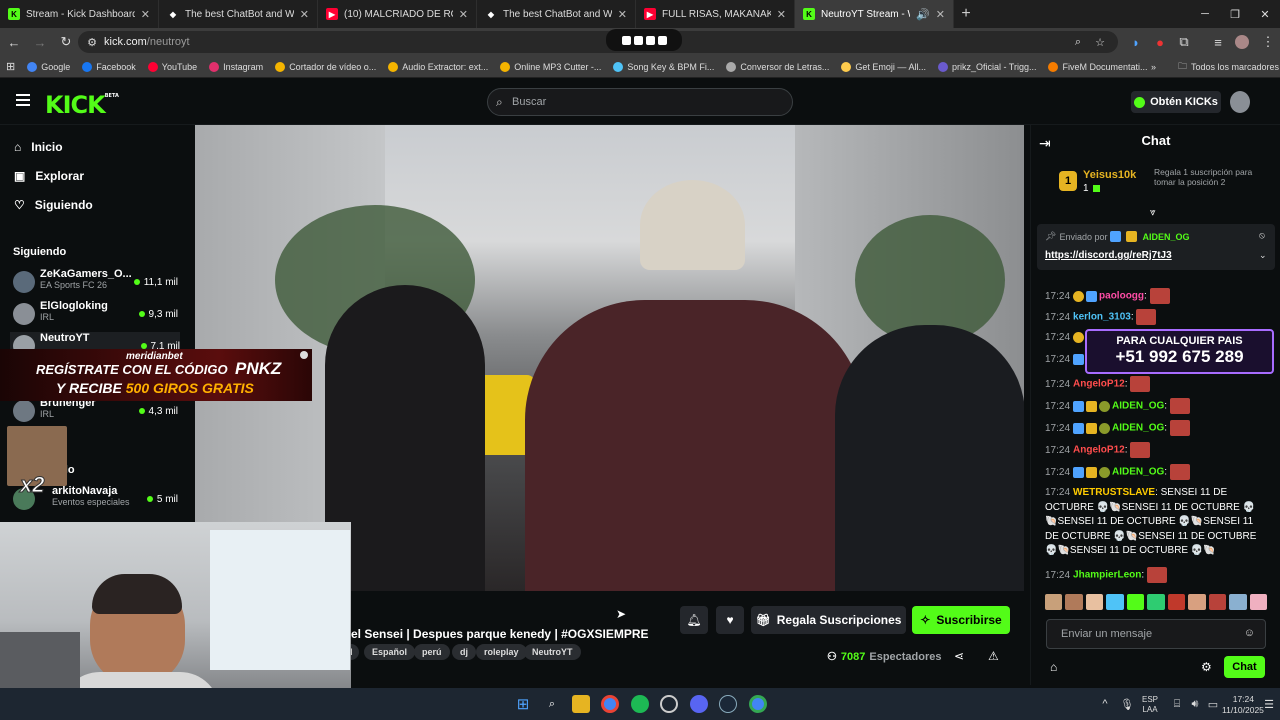  What do you see at coordinates (1160, 42) in the screenshot?
I see `extension-icon: ●` at bounding box center [1160, 42].